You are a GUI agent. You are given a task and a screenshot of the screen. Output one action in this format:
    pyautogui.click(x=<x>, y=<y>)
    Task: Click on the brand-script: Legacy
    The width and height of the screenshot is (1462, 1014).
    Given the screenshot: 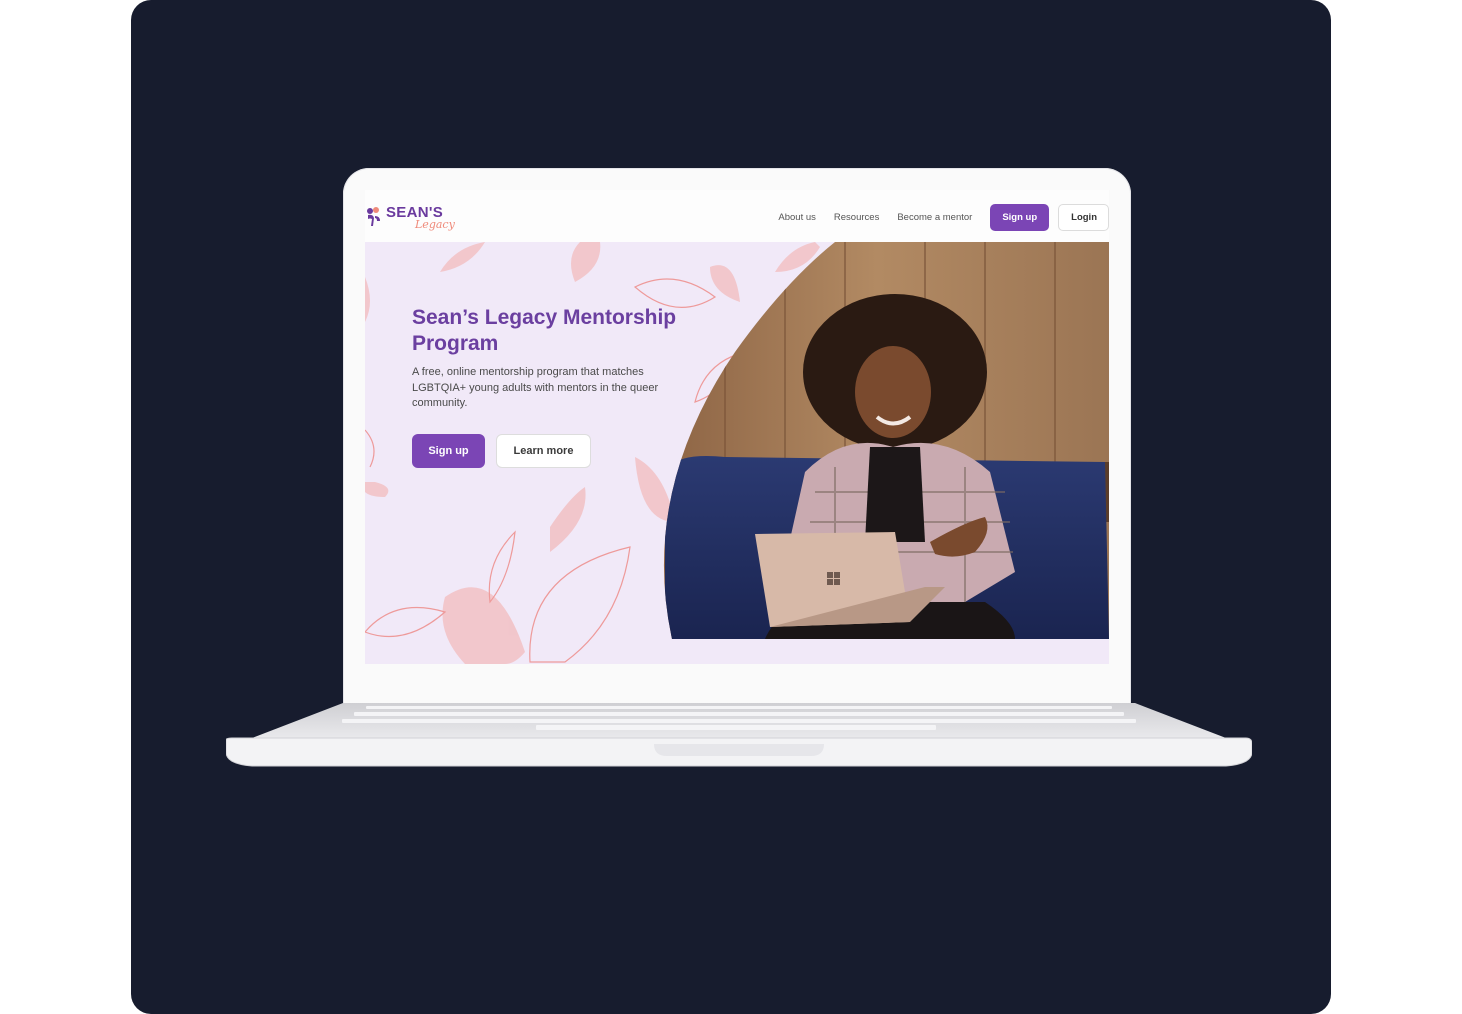 What is the action you would take?
    pyautogui.click(x=435, y=224)
    